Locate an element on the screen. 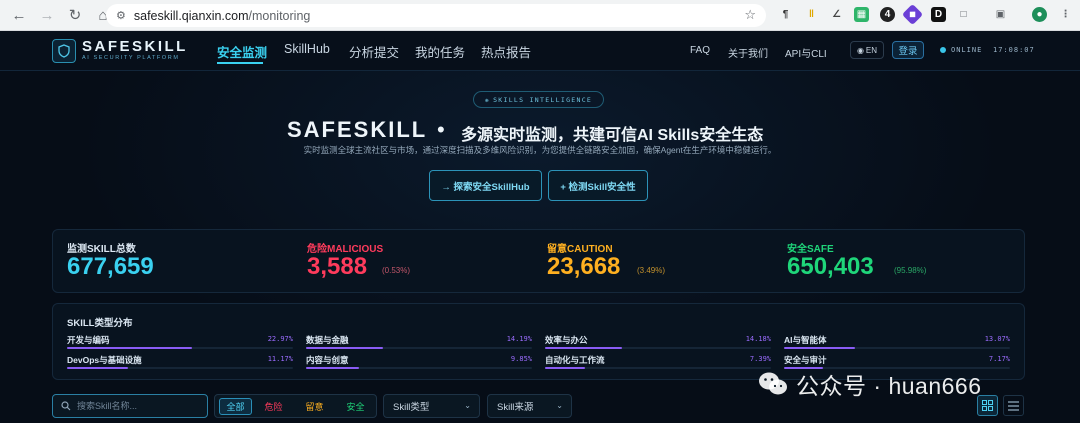 The width and height of the screenshot is (1080, 423). type-name: 安全与审计 is located at coordinates (805, 360).